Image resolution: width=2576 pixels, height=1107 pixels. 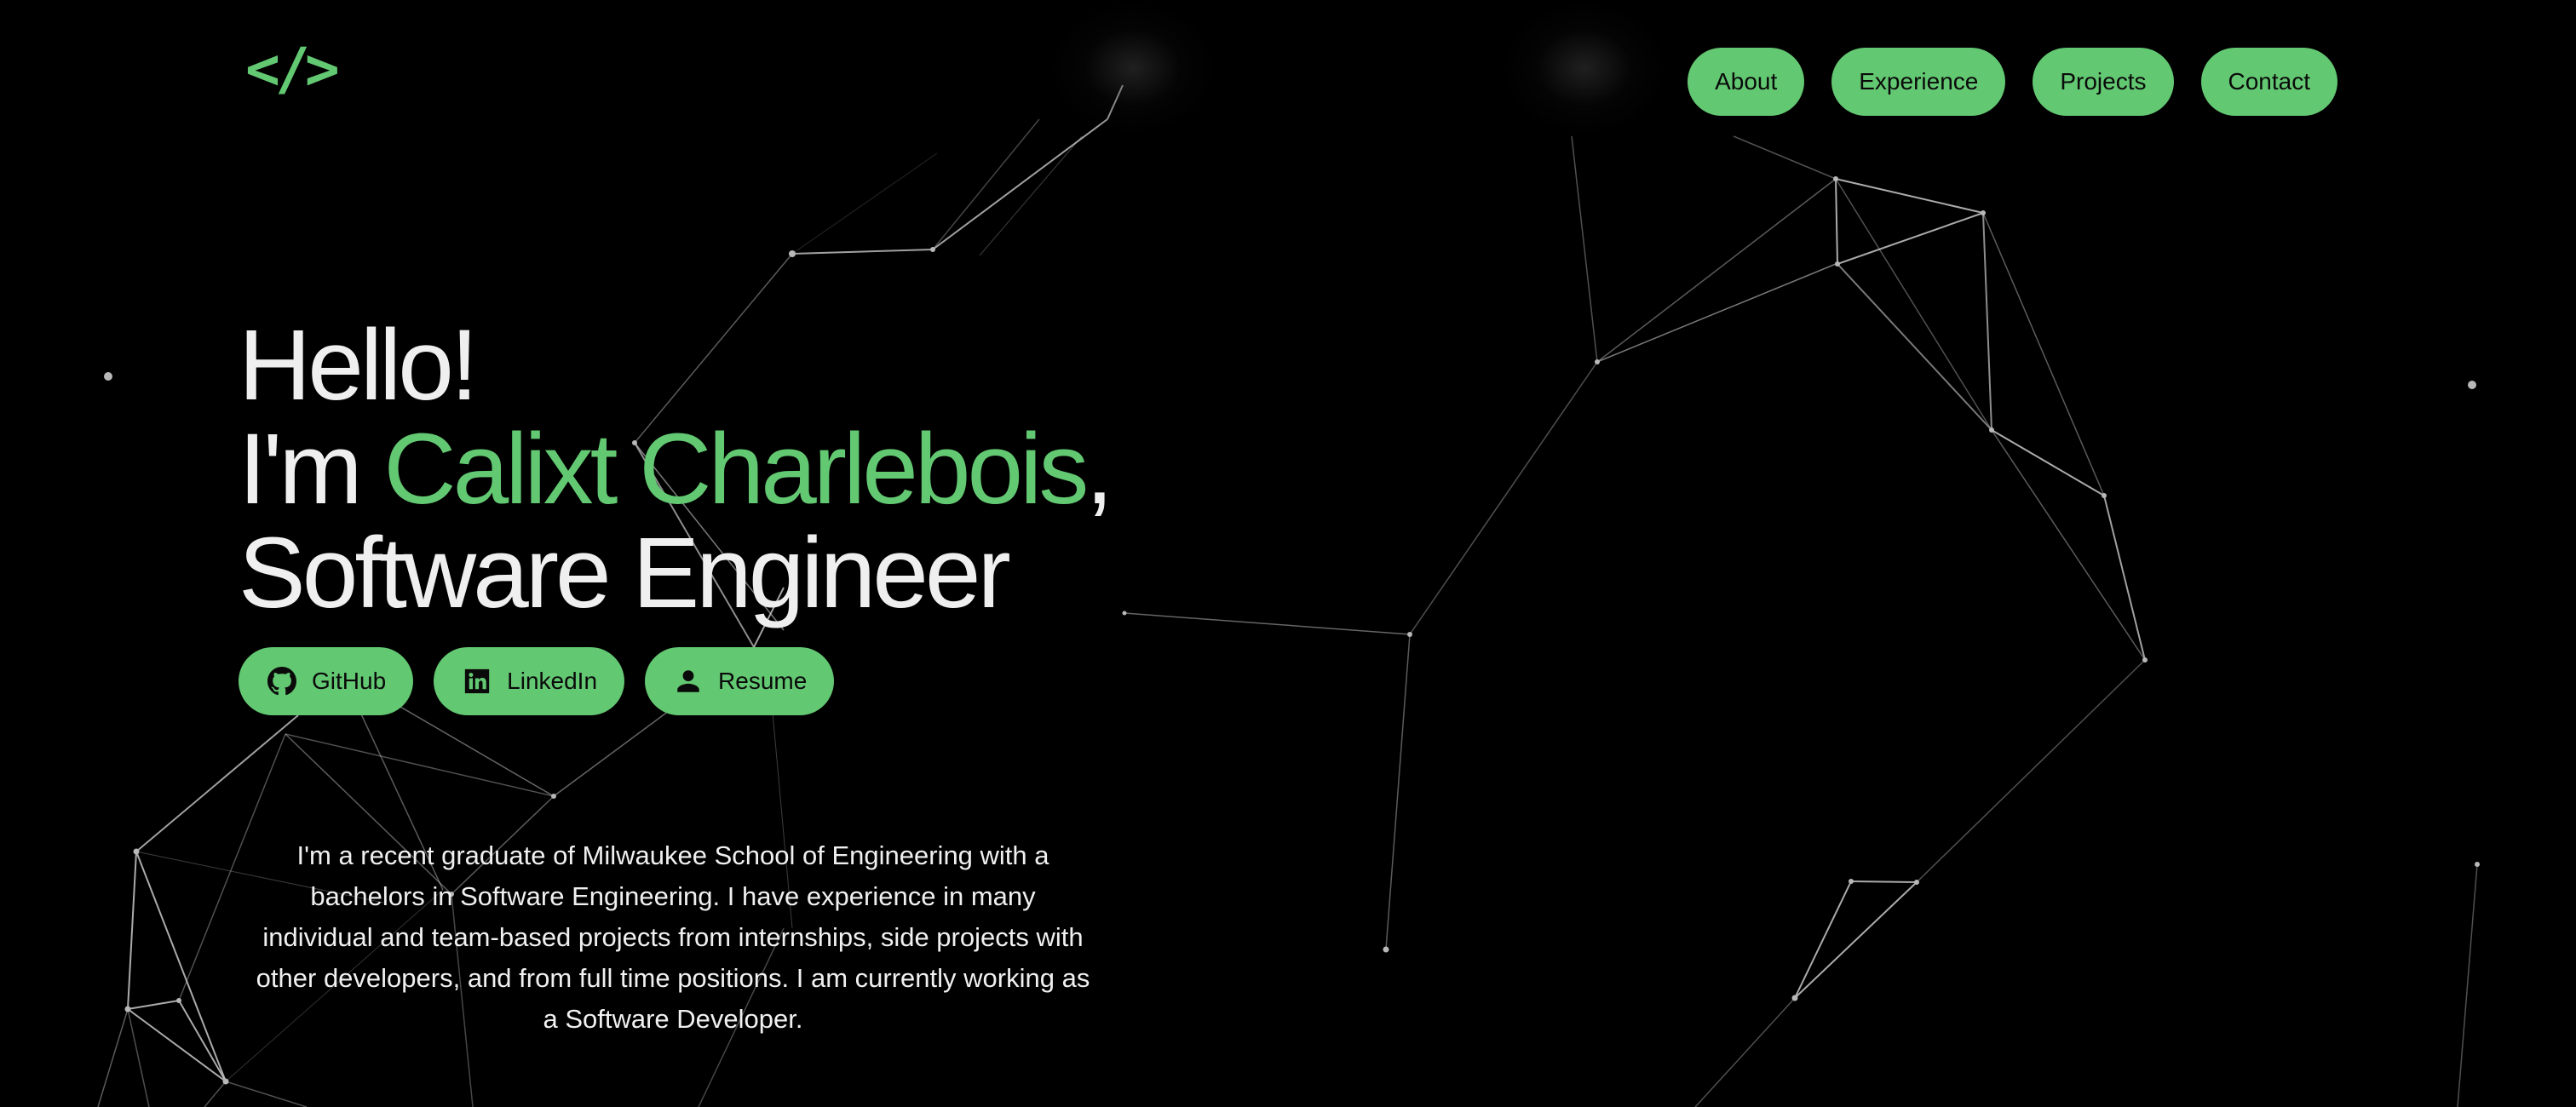 I want to click on github-icon, so click(x=281, y=682).